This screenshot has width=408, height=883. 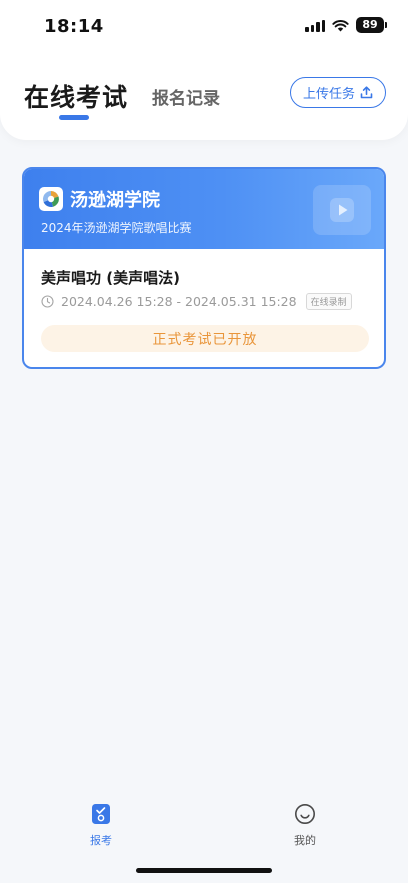 I want to click on home-indicator, so click(x=204, y=870).